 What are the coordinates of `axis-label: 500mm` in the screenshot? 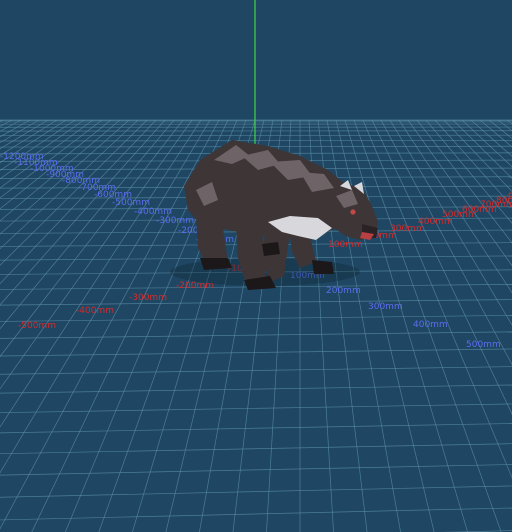 It's located at (483, 345).